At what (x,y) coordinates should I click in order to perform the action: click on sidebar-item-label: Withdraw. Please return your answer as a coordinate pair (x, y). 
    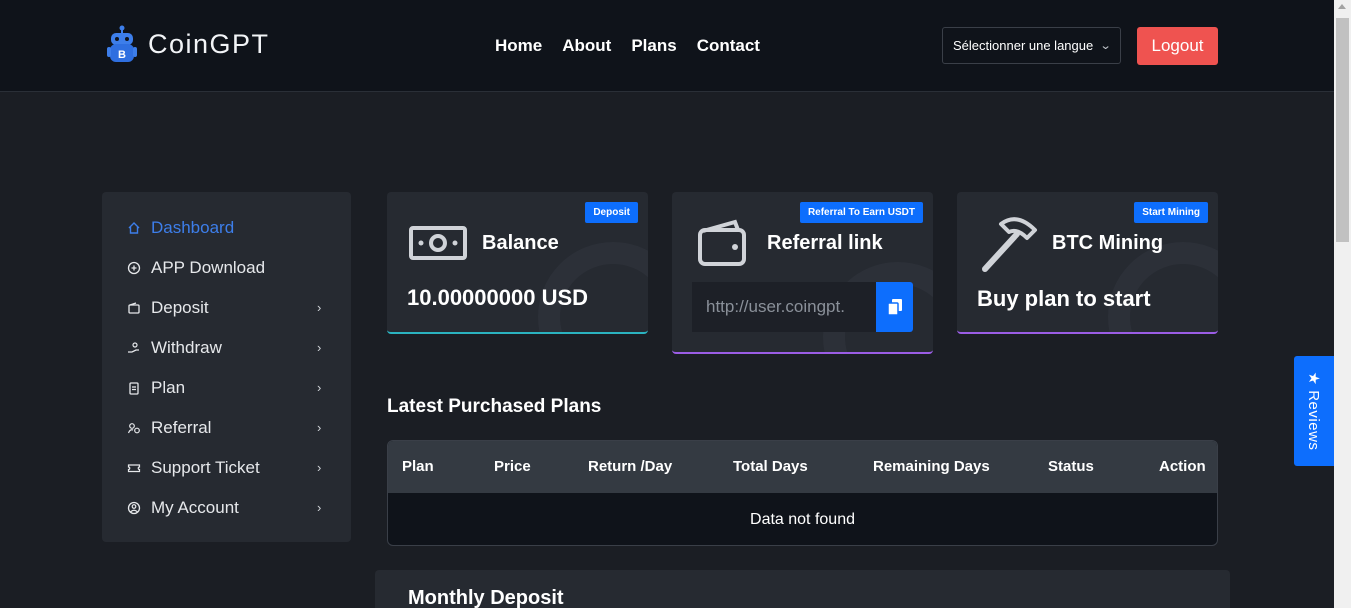
    Looking at the image, I should click on (186, 347).